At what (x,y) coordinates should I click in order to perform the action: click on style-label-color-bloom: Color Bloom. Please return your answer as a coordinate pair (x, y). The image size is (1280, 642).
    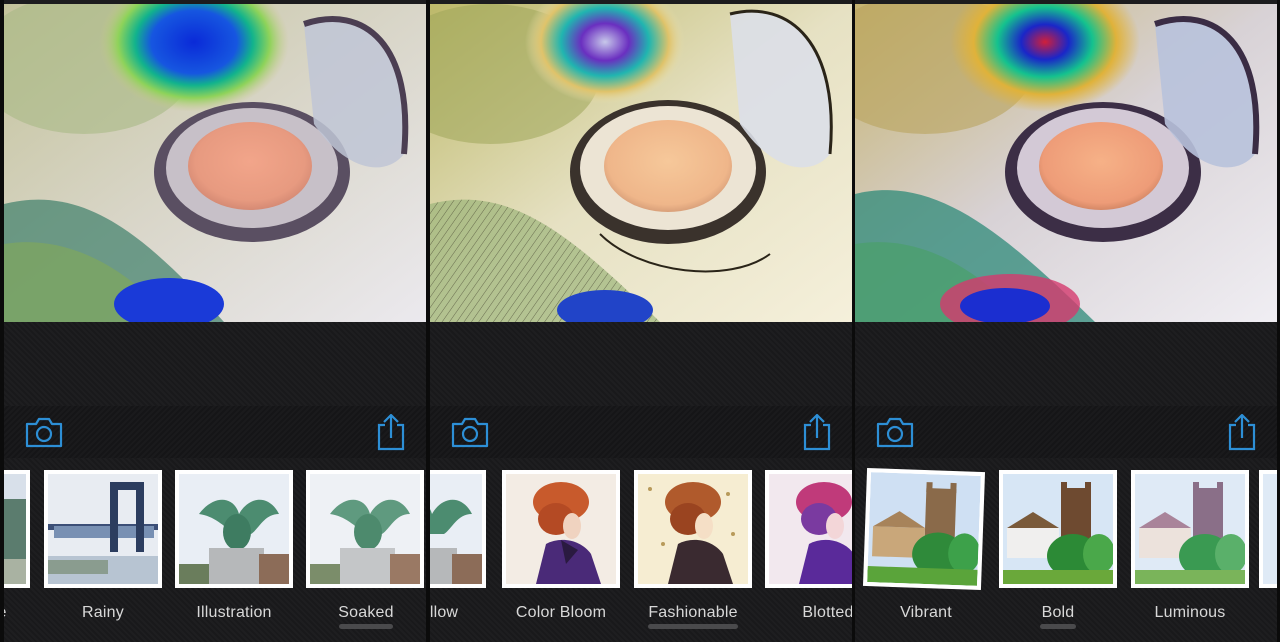
    Looking at the image, I should click on (561, 613).